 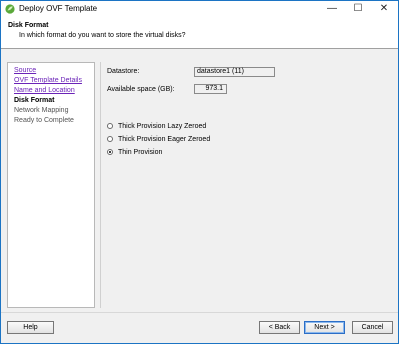 I want to click on option-label: Thick Provision Lazy Zeroed, so click(x=162, y=126).